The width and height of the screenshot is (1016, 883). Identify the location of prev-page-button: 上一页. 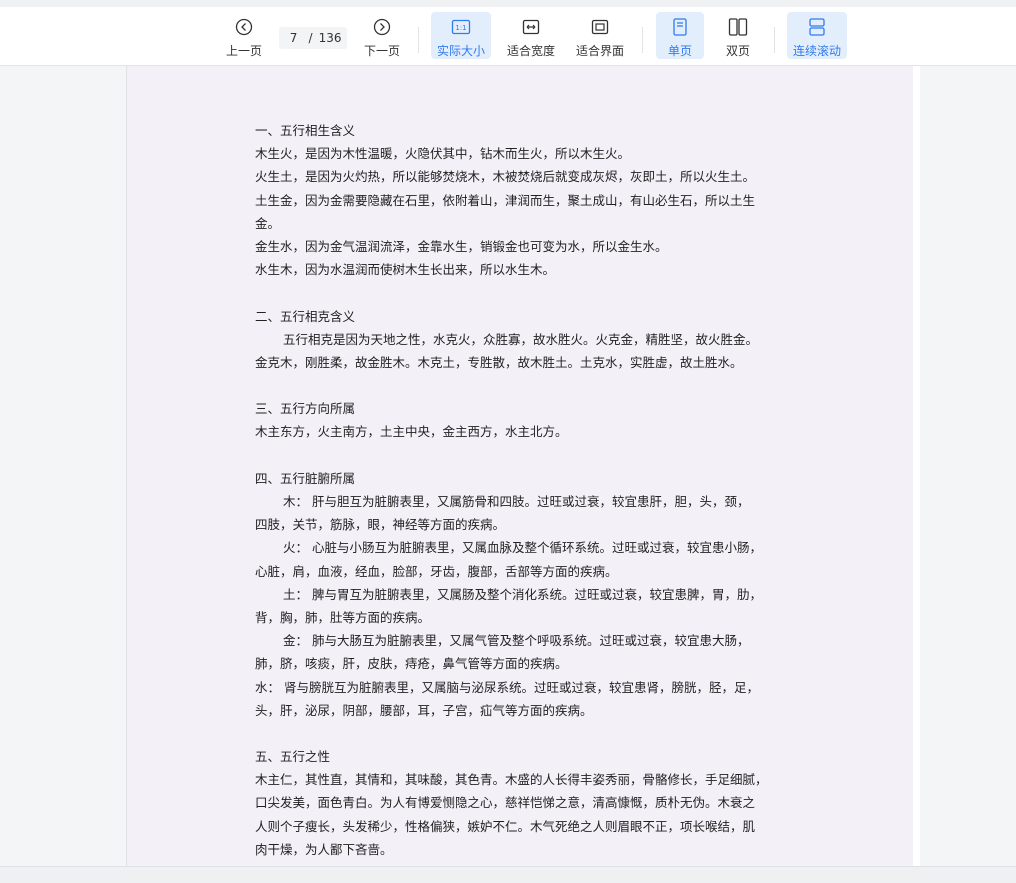
(244, 35).